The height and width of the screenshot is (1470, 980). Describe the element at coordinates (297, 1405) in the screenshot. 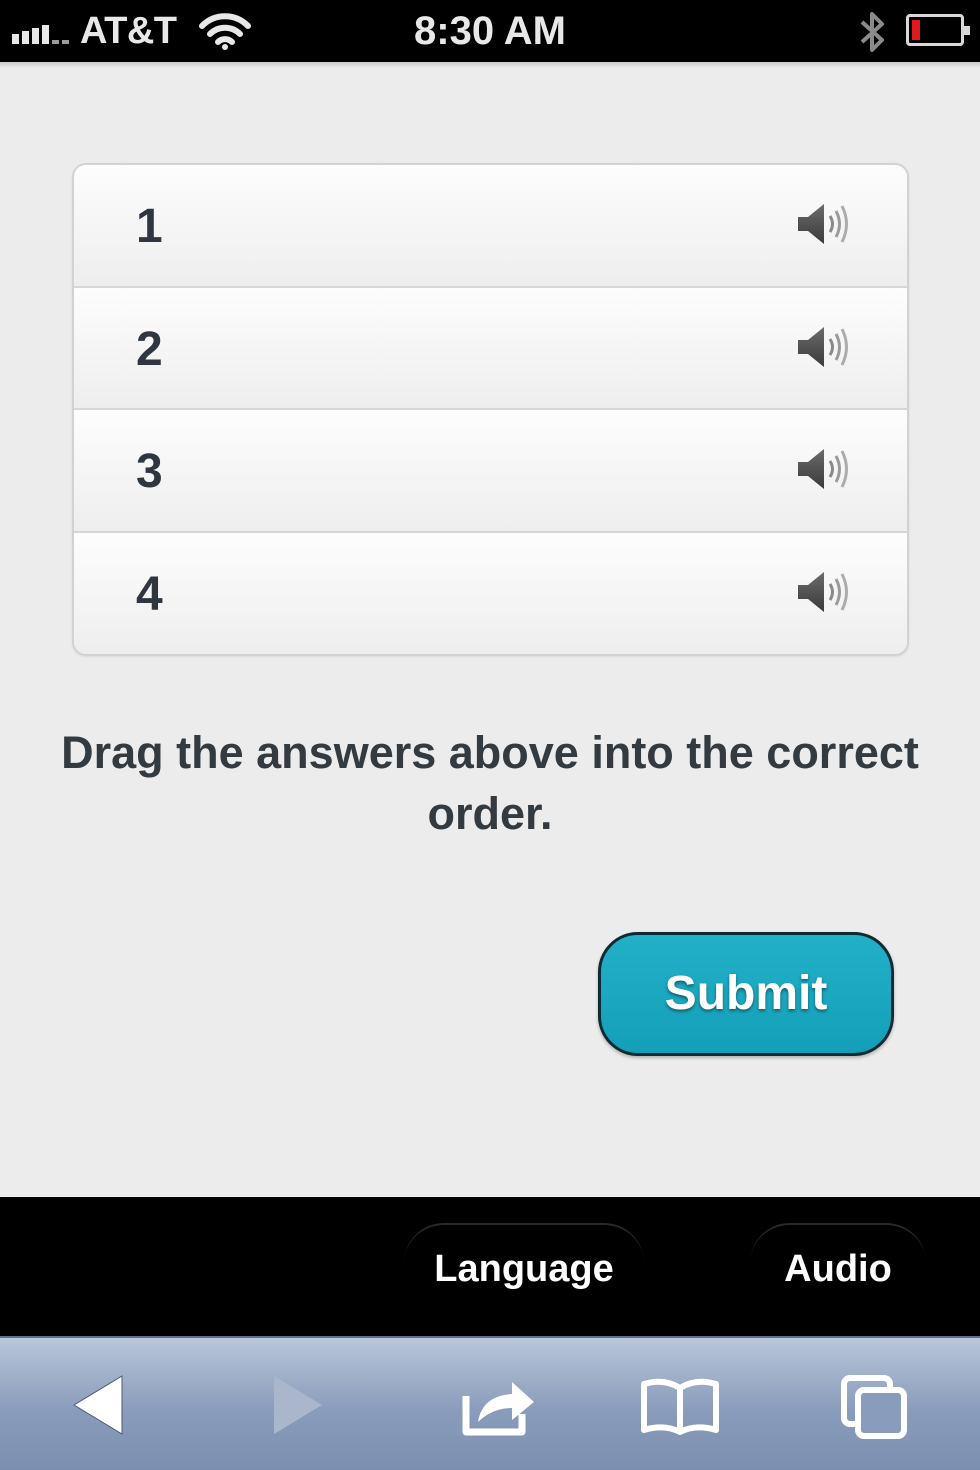

I see `forward-icon` at that location.